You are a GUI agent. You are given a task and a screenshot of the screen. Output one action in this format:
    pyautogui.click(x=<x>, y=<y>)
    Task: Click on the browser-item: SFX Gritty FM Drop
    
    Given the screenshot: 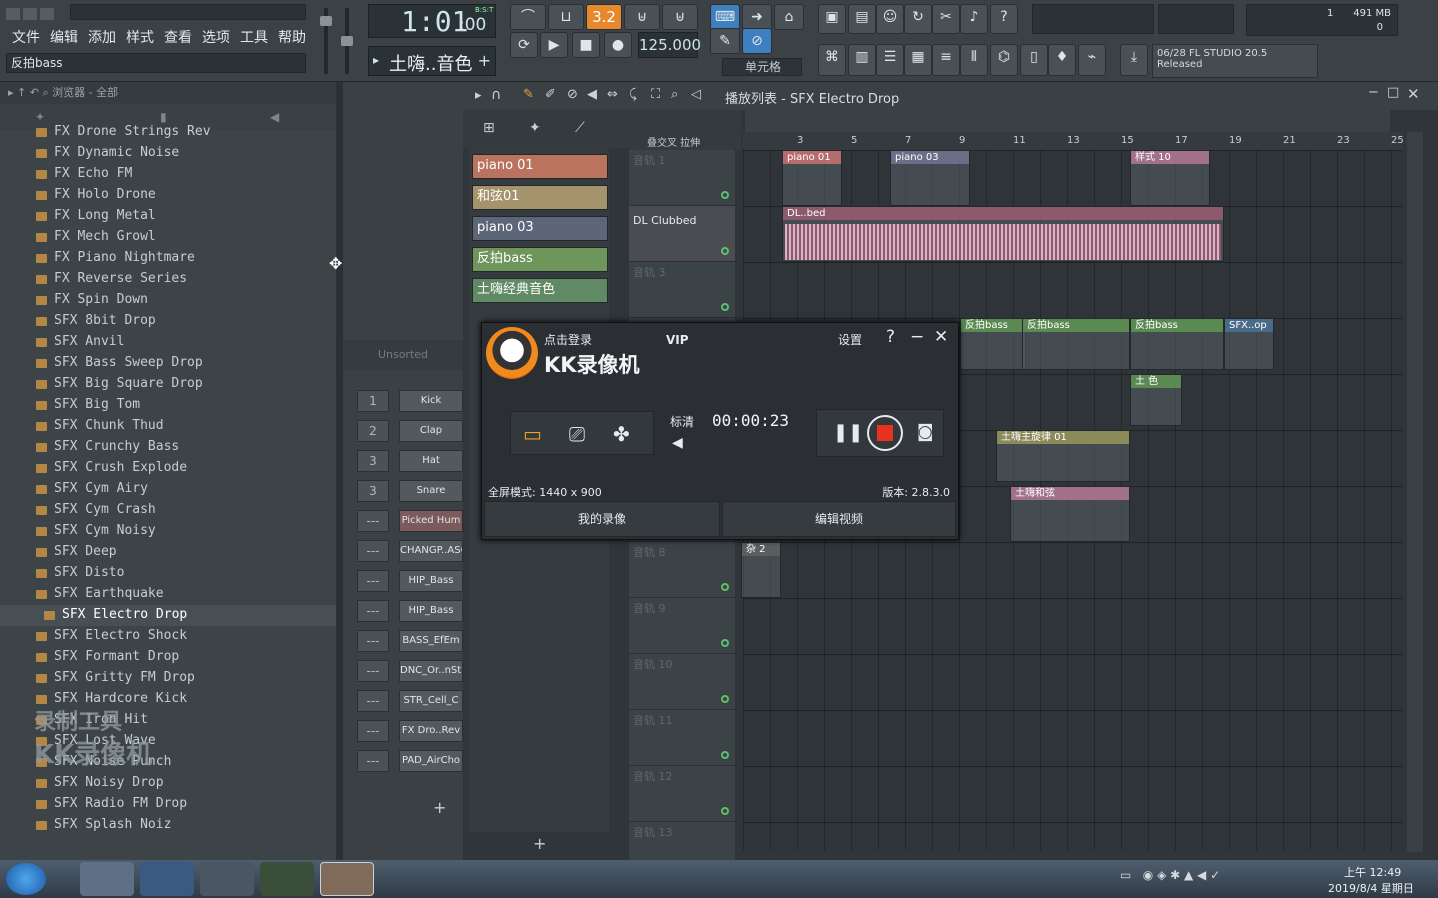 What is the action you would take?
    pyautogui.click(x=168, y=678)
    